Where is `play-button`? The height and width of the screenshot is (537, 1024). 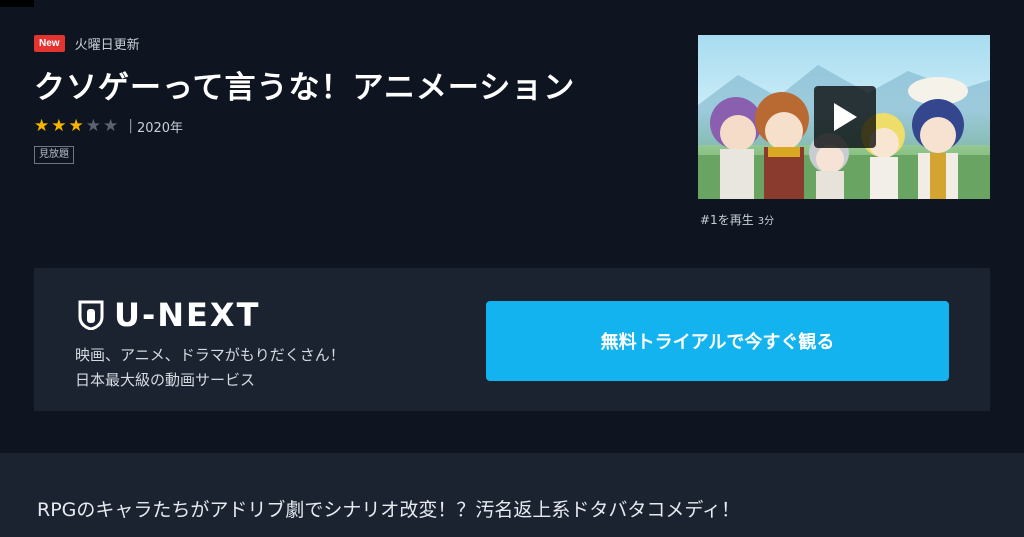
play-button is located at coordinates (845, 117).